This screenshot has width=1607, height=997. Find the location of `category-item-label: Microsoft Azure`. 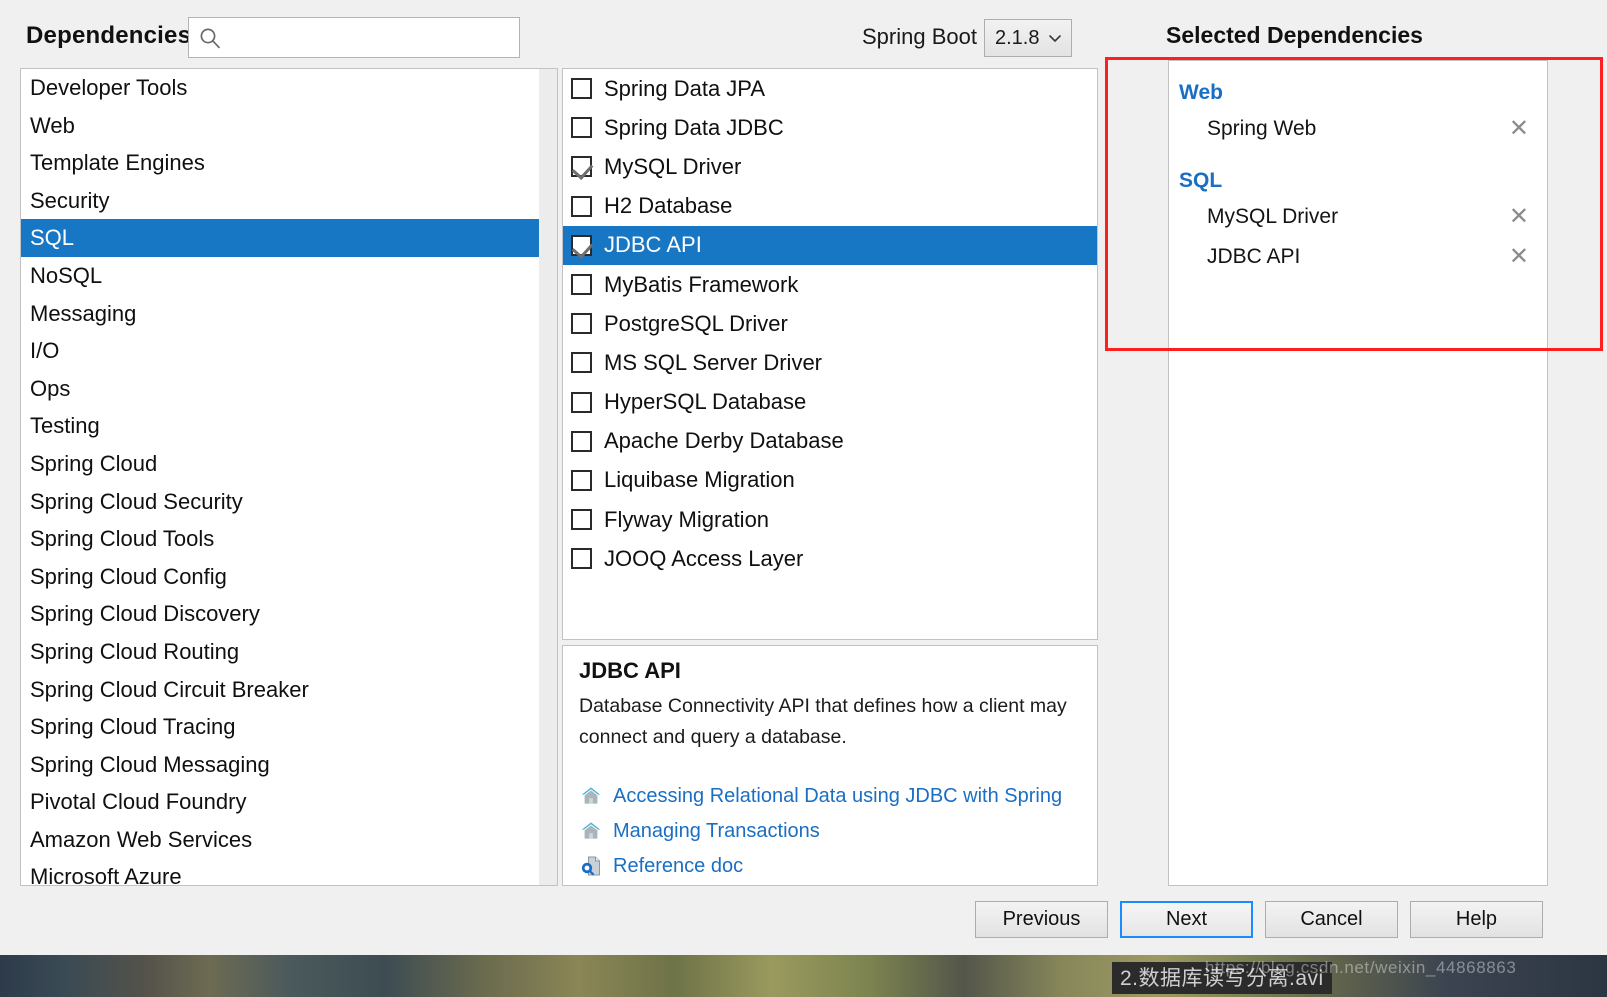

category-item-label: Microsoft Azure is located at coordinates (106, 875).